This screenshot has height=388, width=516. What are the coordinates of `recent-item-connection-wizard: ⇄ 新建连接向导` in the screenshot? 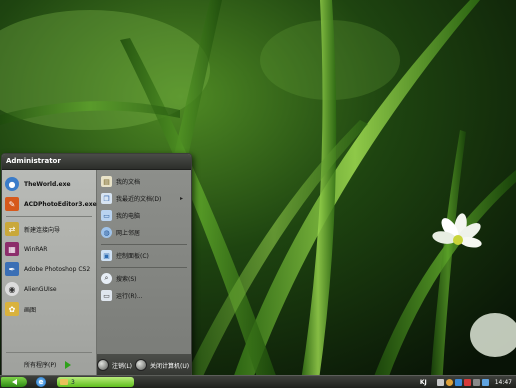 It's located at (32, 229).